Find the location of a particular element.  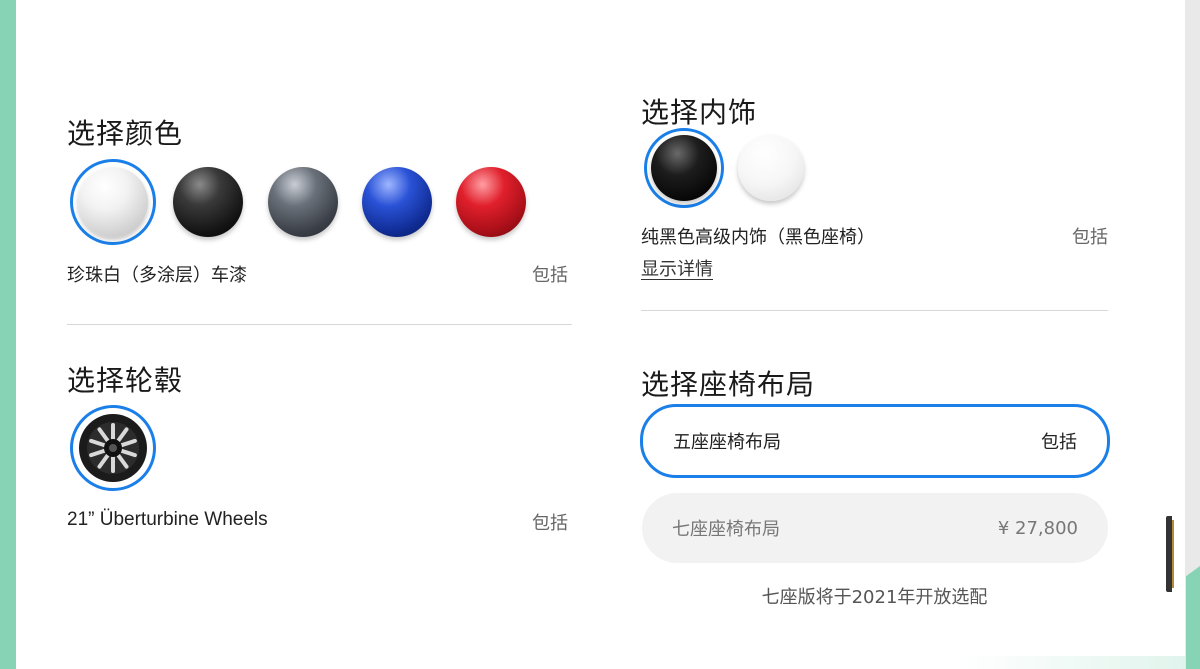

interior-swatch-black is located at coordinates (684, 168).